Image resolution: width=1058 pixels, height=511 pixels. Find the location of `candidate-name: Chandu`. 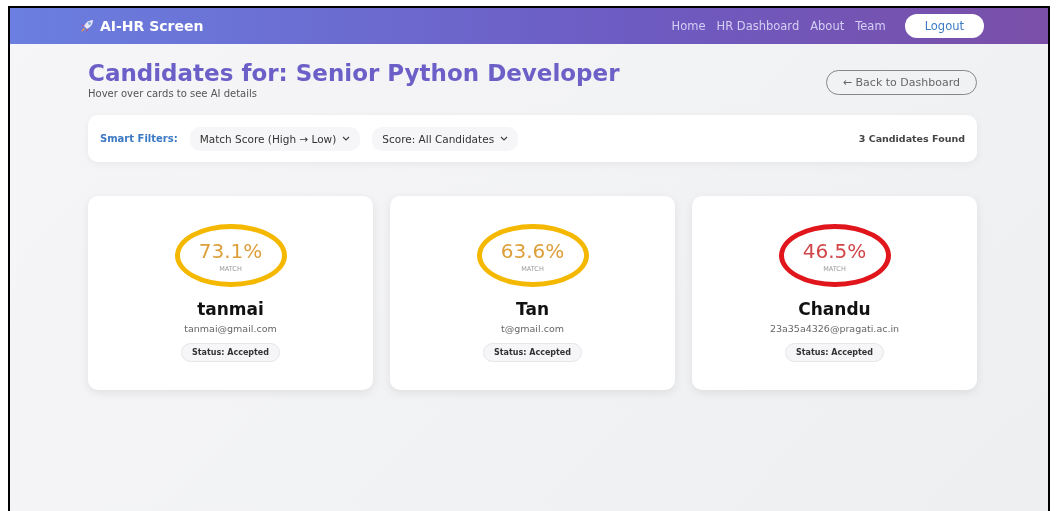

candidate-name: Chandu is located at coordinates (834, 309).